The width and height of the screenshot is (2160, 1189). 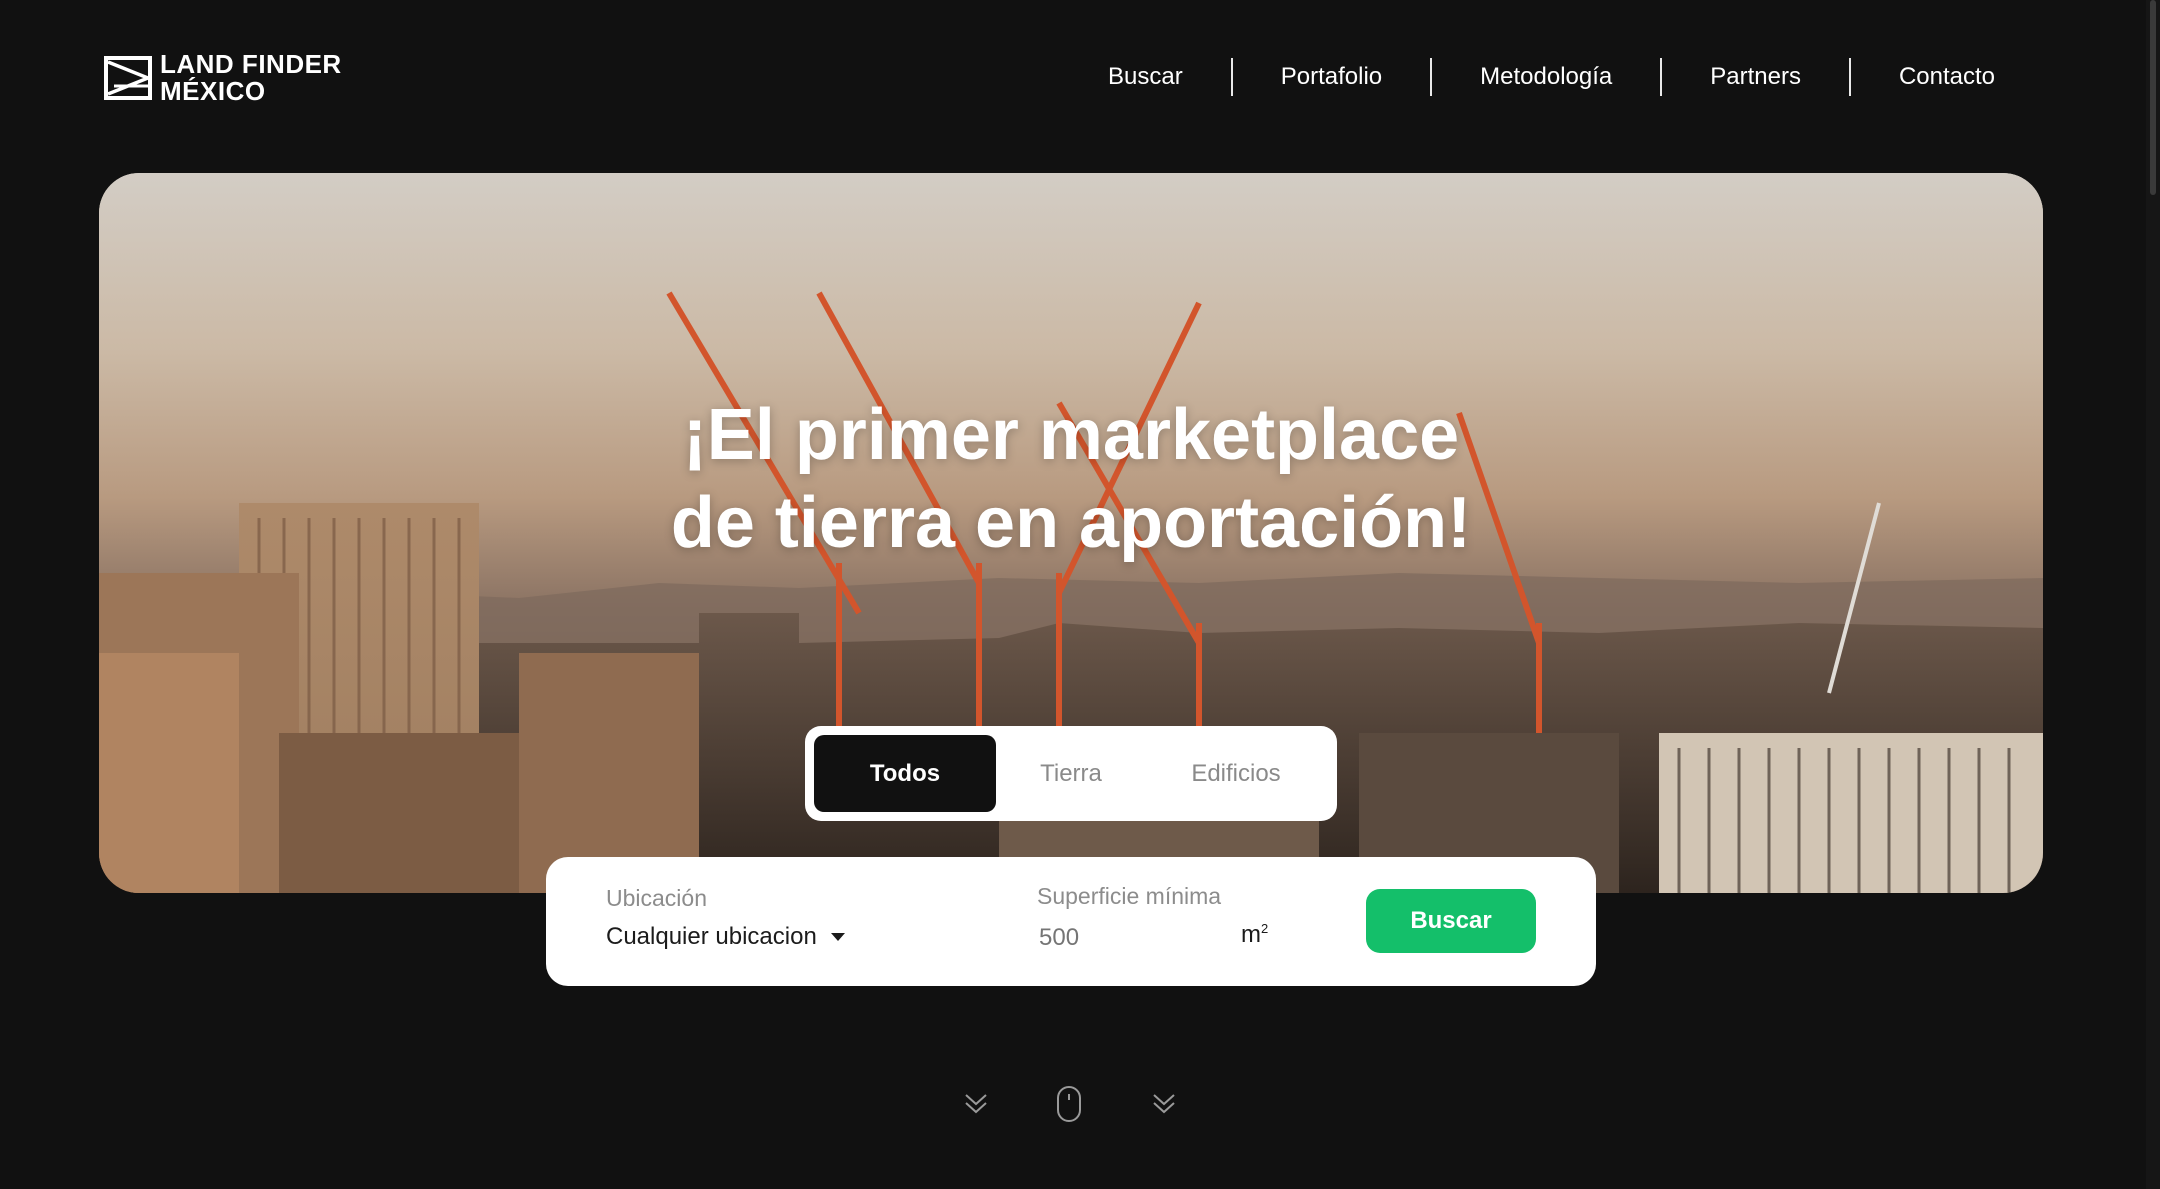 I want to click on property-type-tabs: Todos Tierra Edificios, so click(x=1071, y=773).